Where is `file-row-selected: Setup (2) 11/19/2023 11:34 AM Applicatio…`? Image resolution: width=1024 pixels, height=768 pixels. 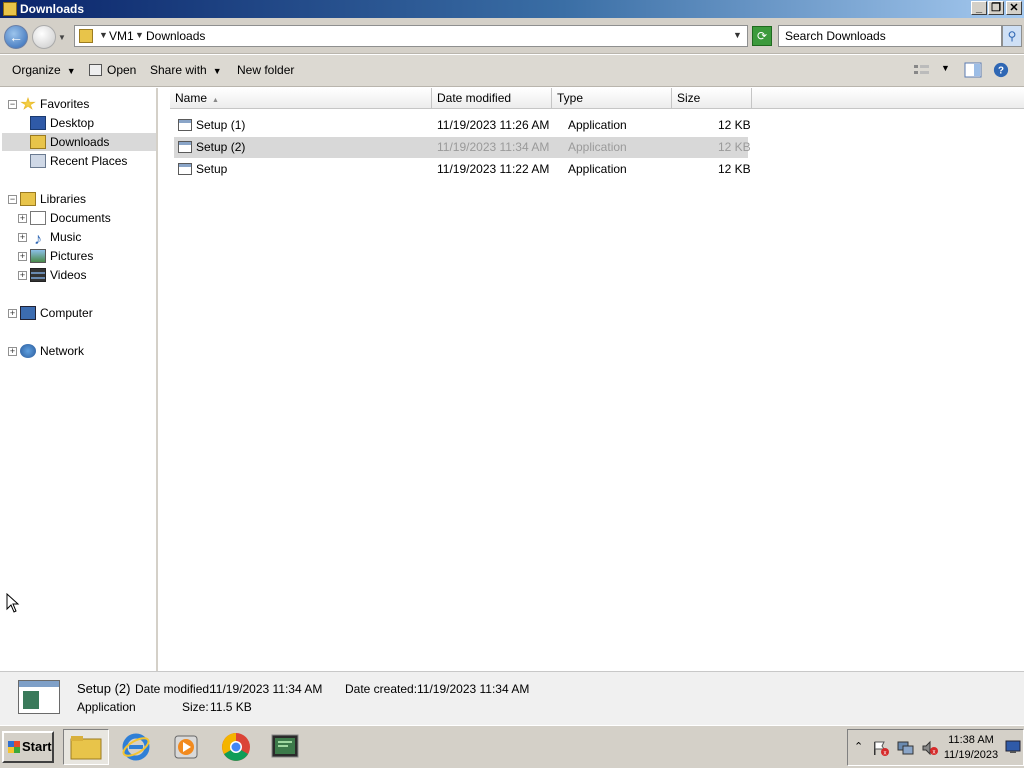
file-row-selected: Setup (2) 11/19/2023 11:34 AM Applicatio… is located at coordinates (462, 147).